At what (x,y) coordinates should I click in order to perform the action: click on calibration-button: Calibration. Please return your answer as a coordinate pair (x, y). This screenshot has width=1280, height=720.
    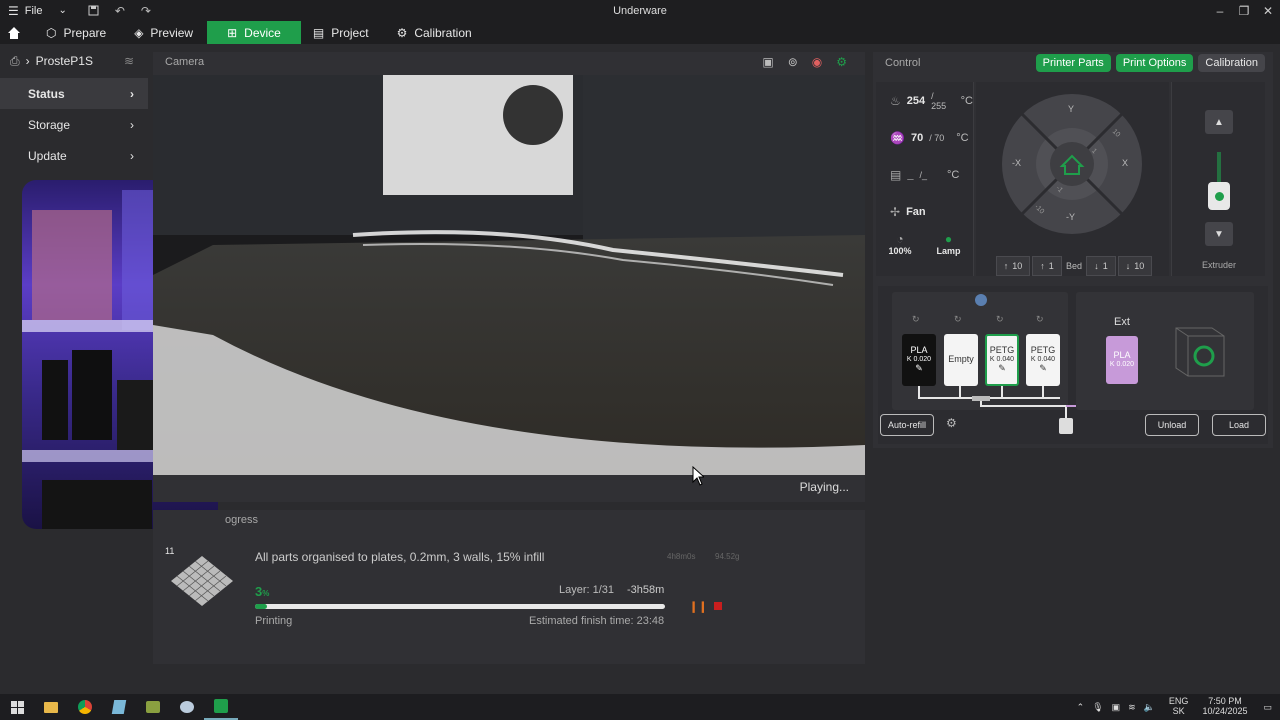
    Looking at the image, I should click on (1231, 63).